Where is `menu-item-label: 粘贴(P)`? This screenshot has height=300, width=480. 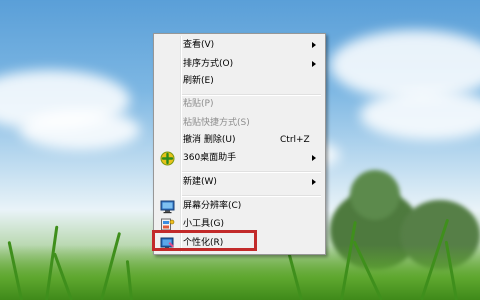
menu-item-label: 粘贴(P) is located at coordinates (198, 104).